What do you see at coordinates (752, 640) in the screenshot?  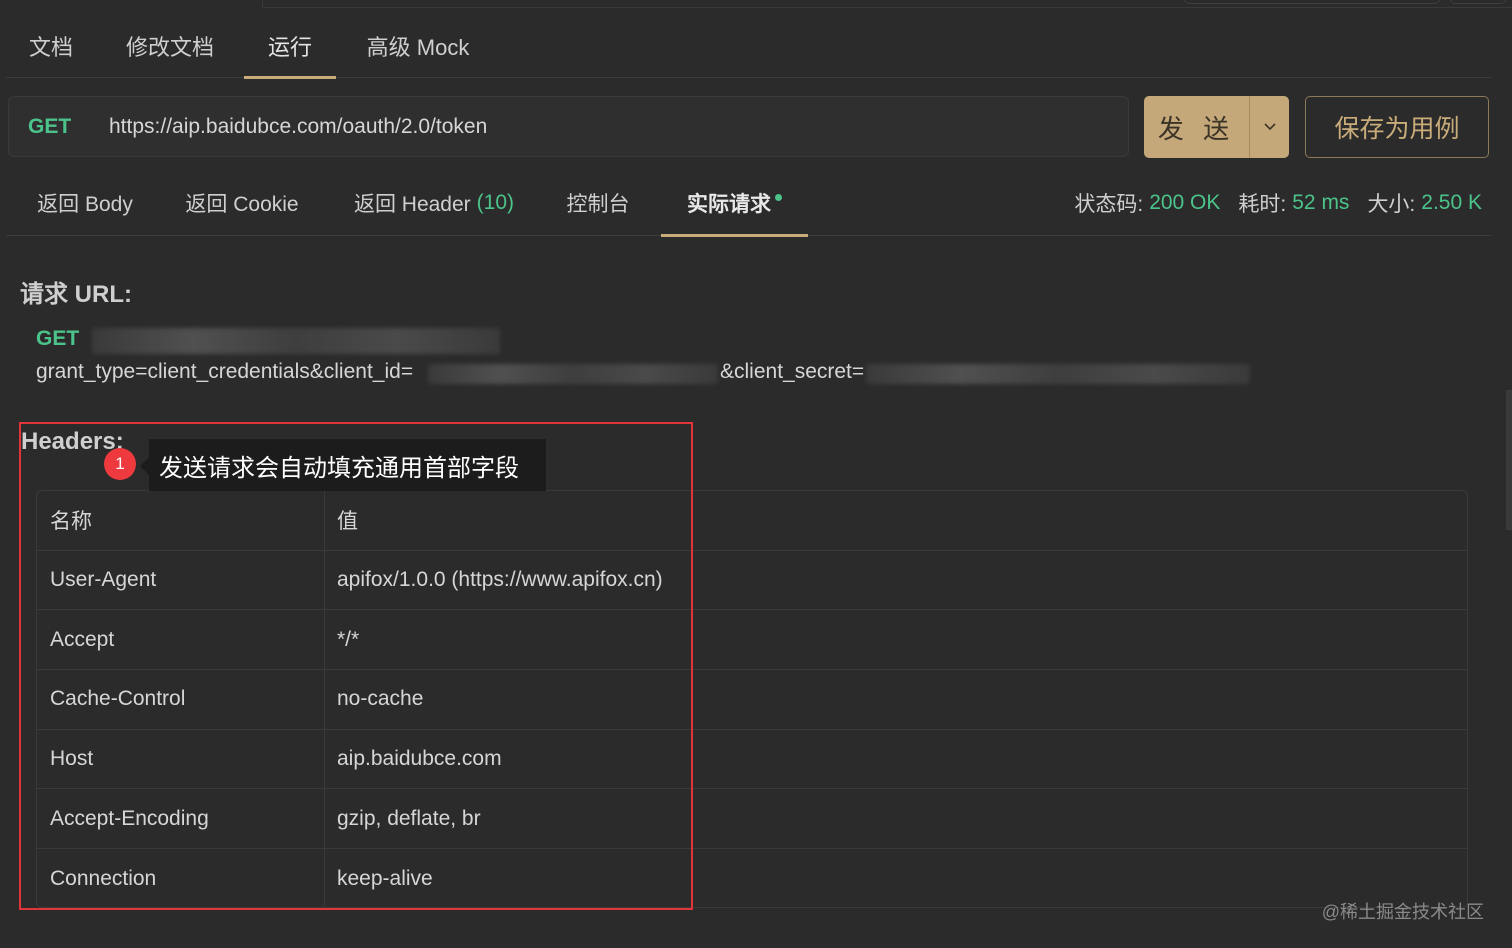 I see `table-row: Accept */*` at bounding box center [752, 640].